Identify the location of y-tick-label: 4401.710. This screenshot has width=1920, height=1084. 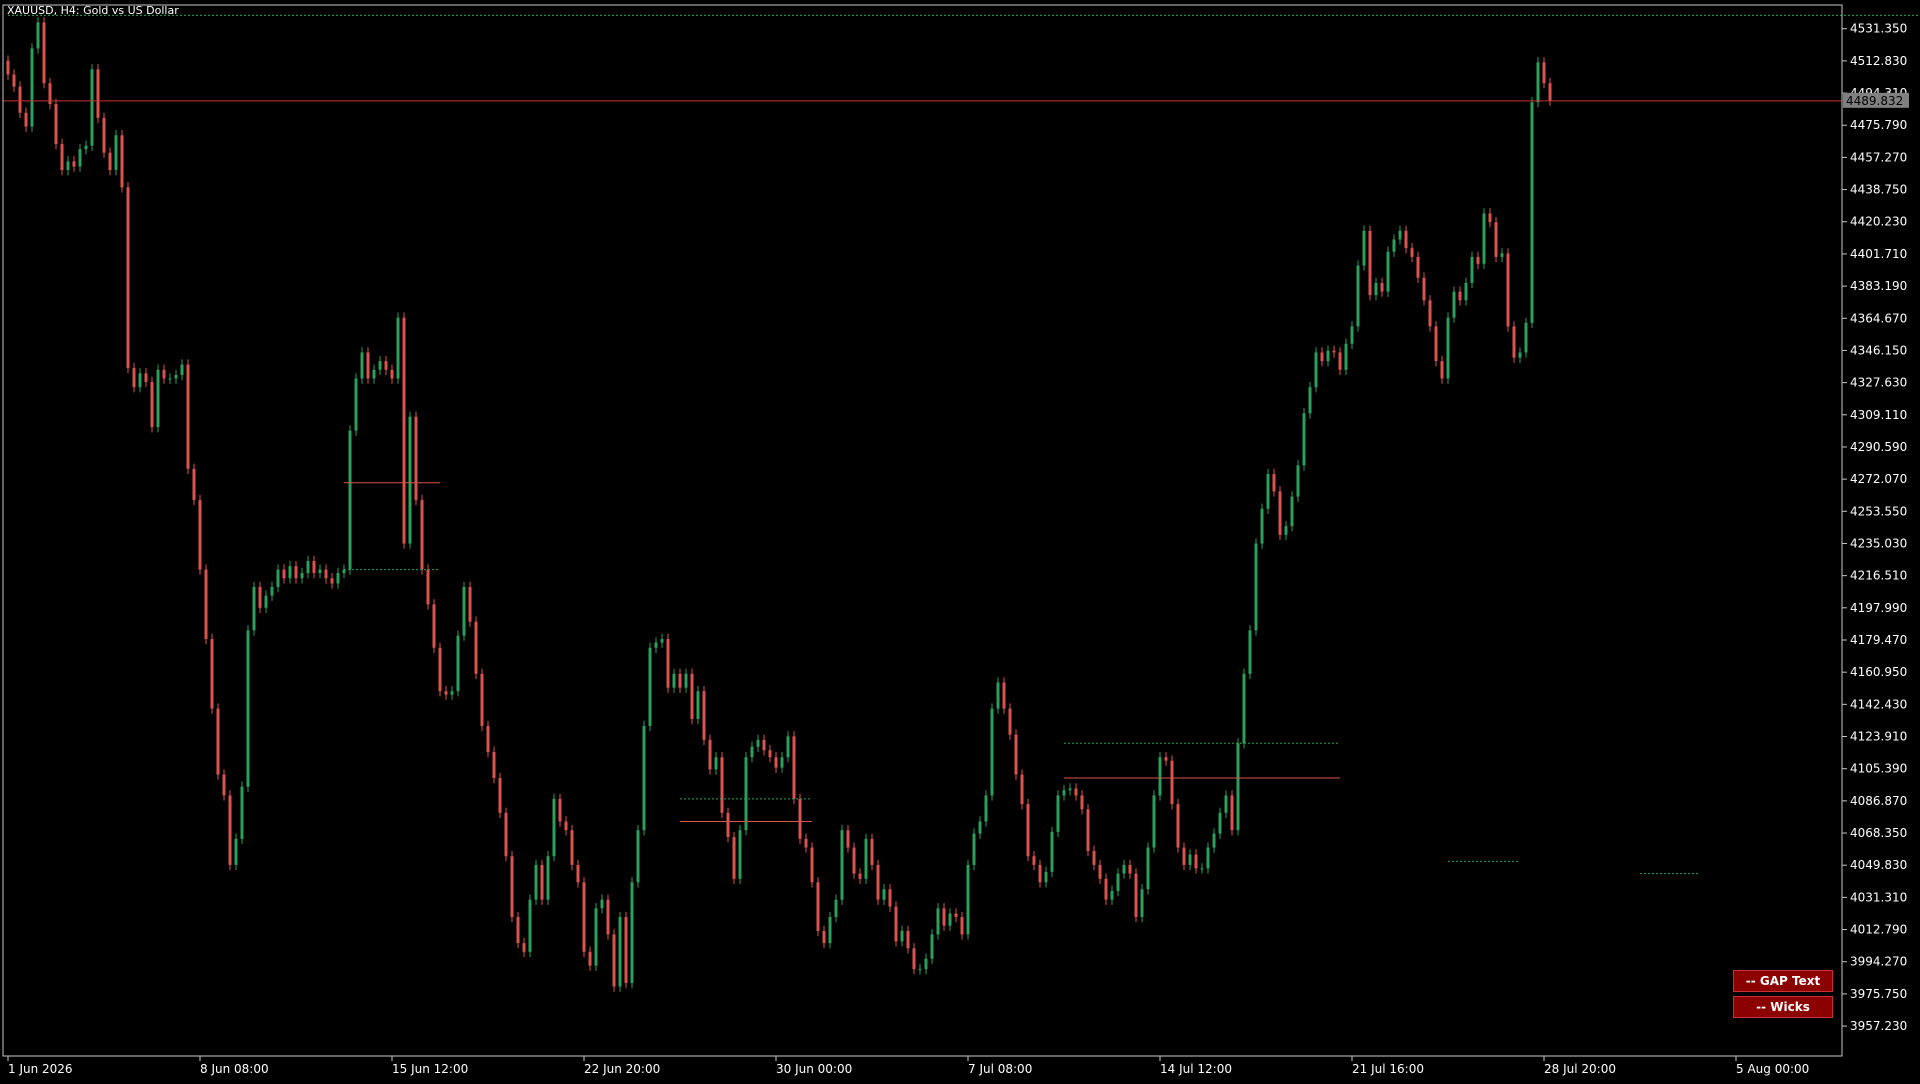
(1878, 254).